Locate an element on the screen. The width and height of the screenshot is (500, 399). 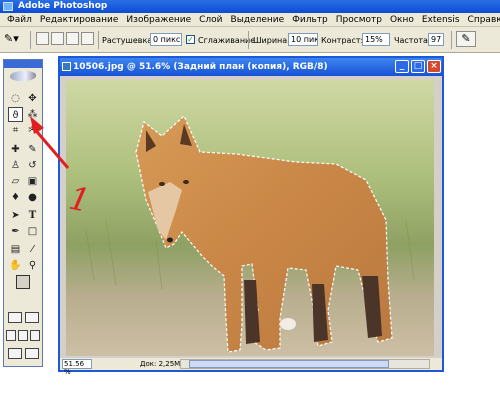
contrast-label: Контраст: is located at coordinates (342, 40).